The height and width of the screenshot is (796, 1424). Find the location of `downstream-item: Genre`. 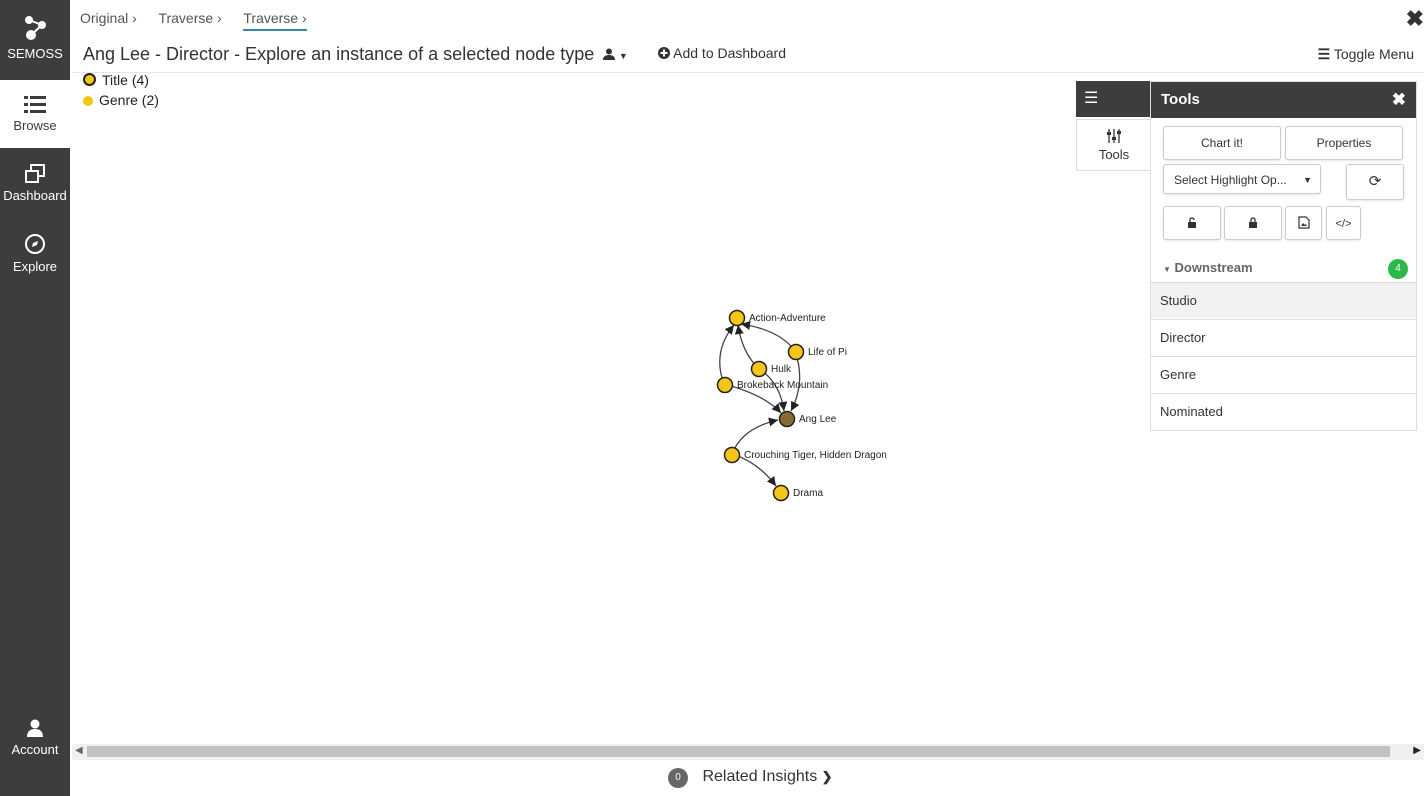

downstream-item: Genre is located at coordinates (1283, 374).